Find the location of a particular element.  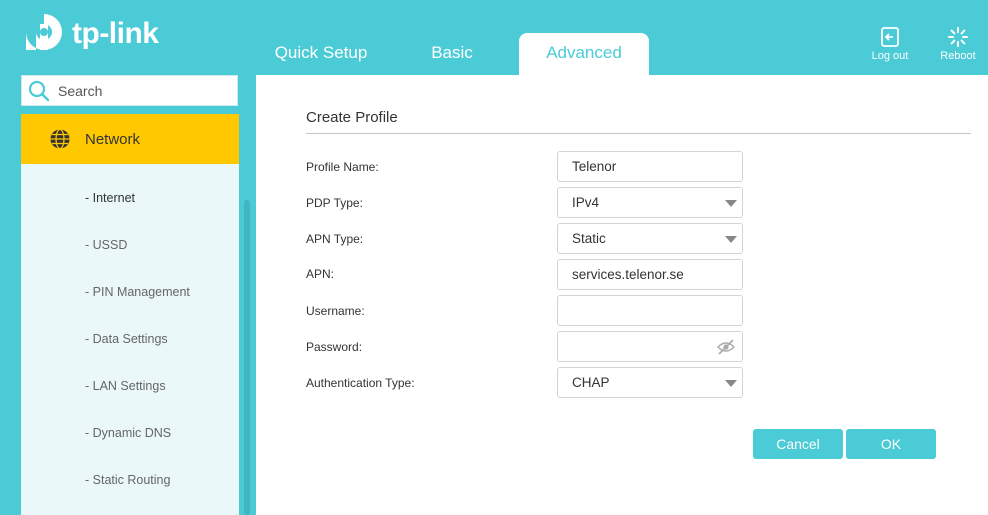

pdp-type-value: IPv4 is located at coordinates (586, 202).